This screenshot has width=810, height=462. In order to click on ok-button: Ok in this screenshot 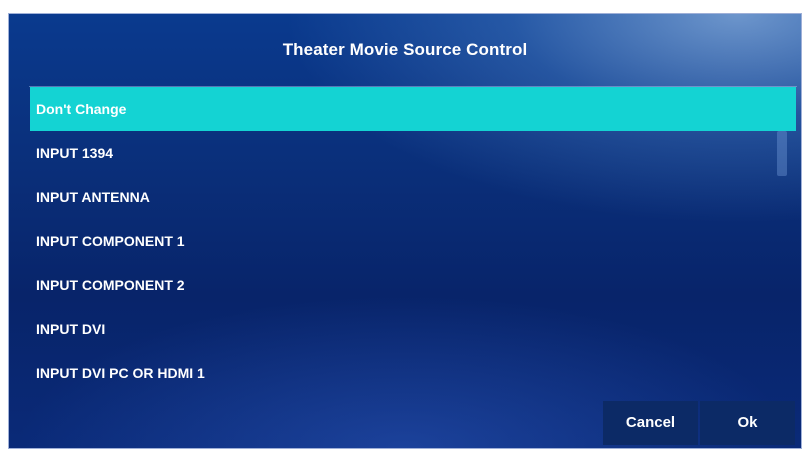, I will do `click(747, 423)`.